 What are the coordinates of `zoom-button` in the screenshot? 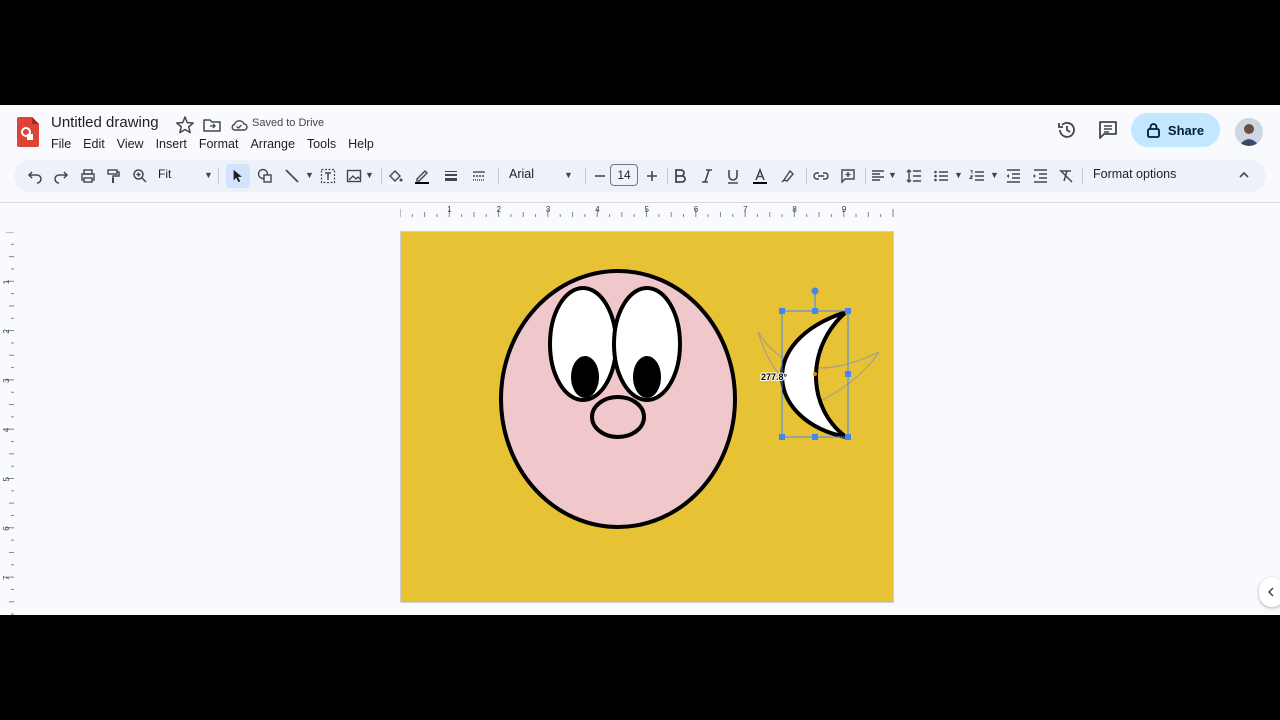 It's located at (140, 176).